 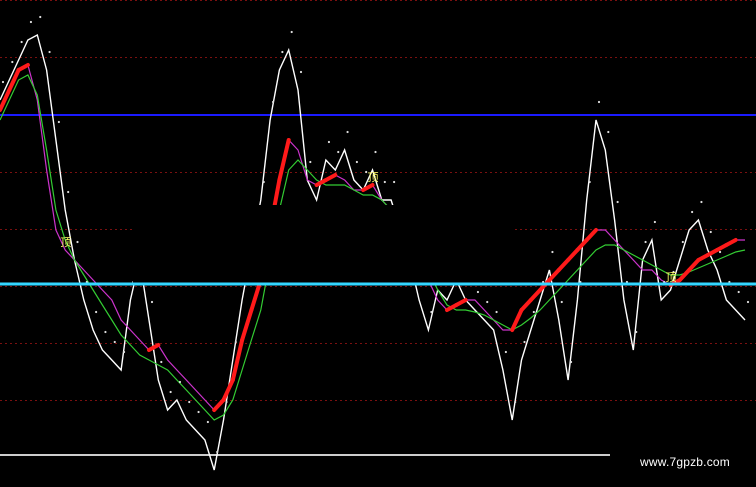 I want to click on occlusion-block, so click(x=323, y=244).